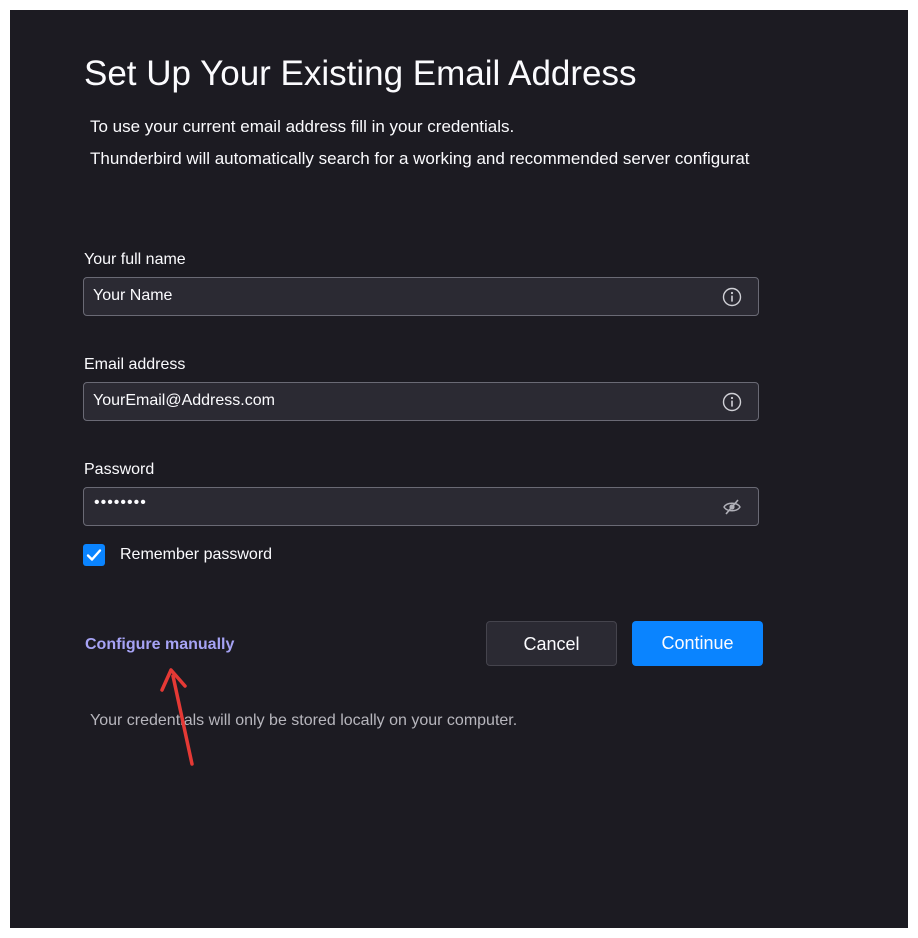 This screenshot has width=918, height=938. What do you see at coordinates (135, 259) in the screenshot?
I see `full-name-label: Your full name` at bounding box center [135, 259].